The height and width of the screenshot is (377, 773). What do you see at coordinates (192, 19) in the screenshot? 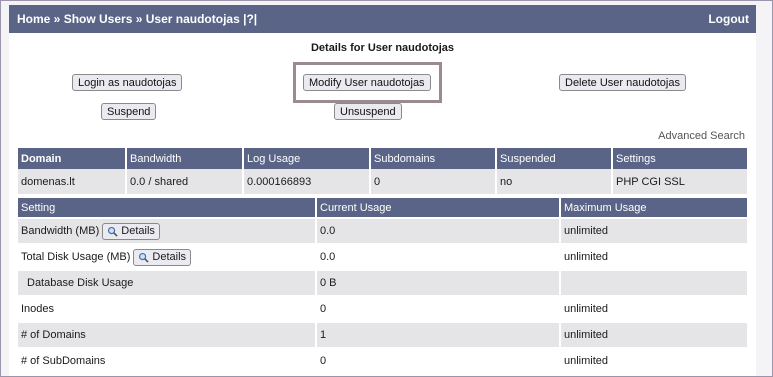
I see `breadcrumb-current-user: User naudotojas` at bounding box center [192, 19].